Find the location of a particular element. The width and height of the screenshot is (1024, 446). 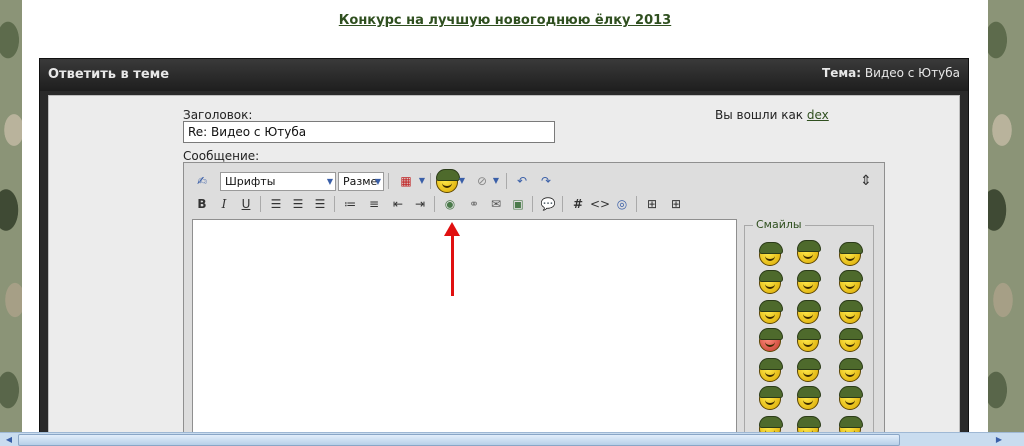

align-right-icon: ☰ is located at coordinates (320, 204).